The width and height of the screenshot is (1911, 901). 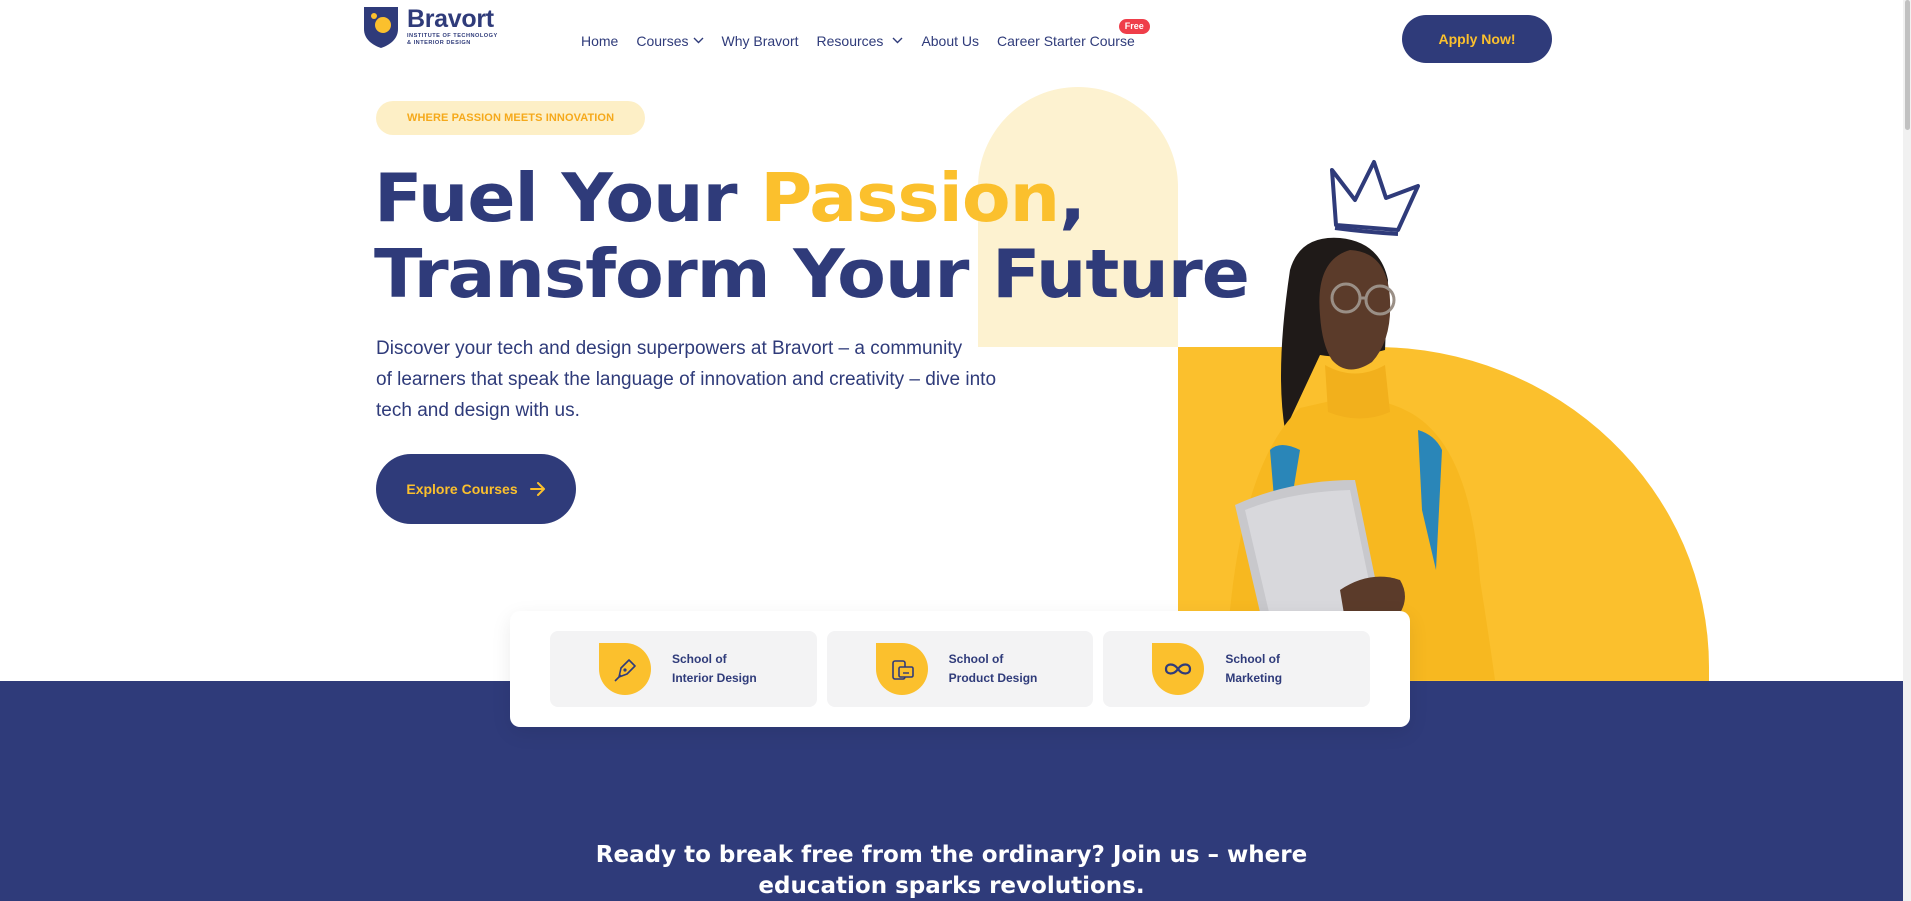 I want to click on logo-shield-icon, so click(x=381, y=27).